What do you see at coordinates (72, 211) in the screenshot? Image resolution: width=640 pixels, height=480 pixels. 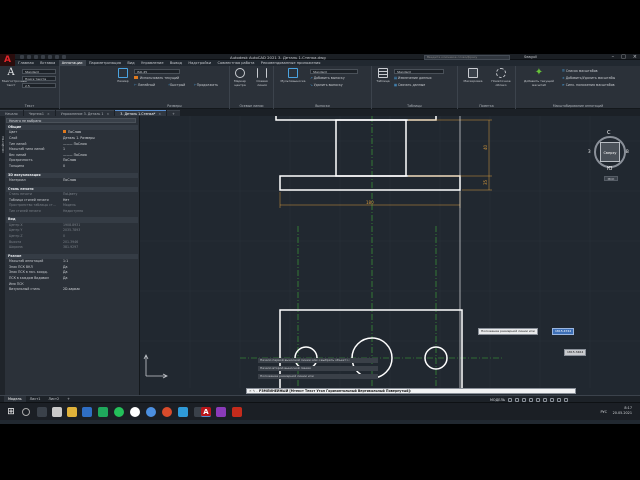 I see `property-row: Тип стилей печати Недоступно` at bounding box center [72, 211].